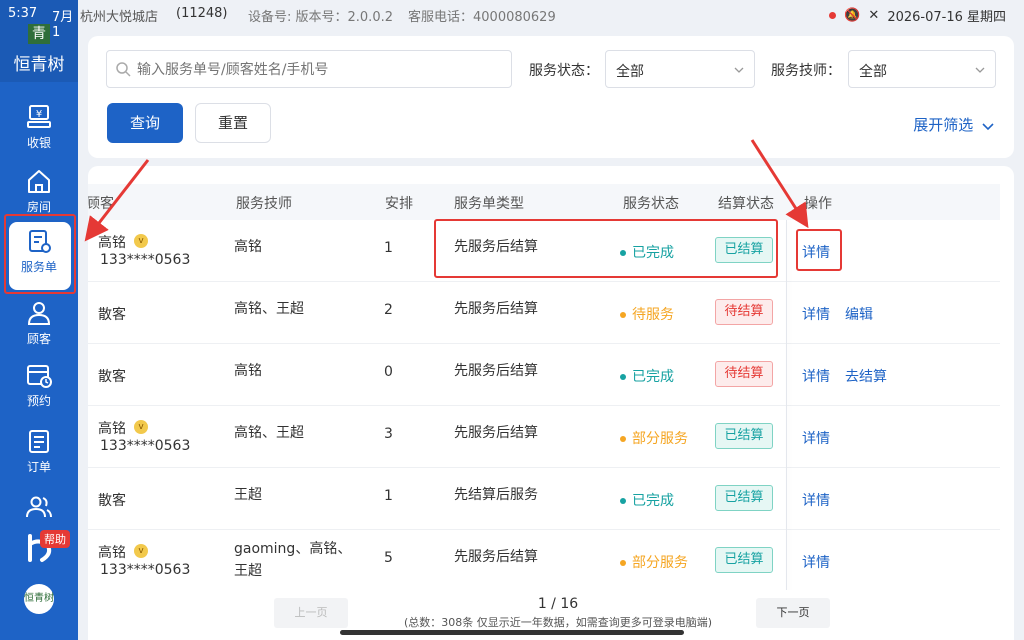  I want to click on action-link: 去结算, so click(866, 376).